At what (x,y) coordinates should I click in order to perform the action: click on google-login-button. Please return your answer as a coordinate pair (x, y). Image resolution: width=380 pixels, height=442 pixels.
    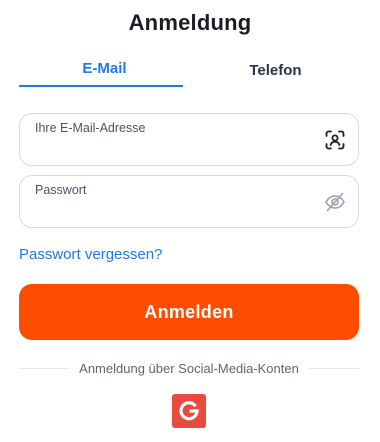
    Looking at the image, I should click on (189, 411).